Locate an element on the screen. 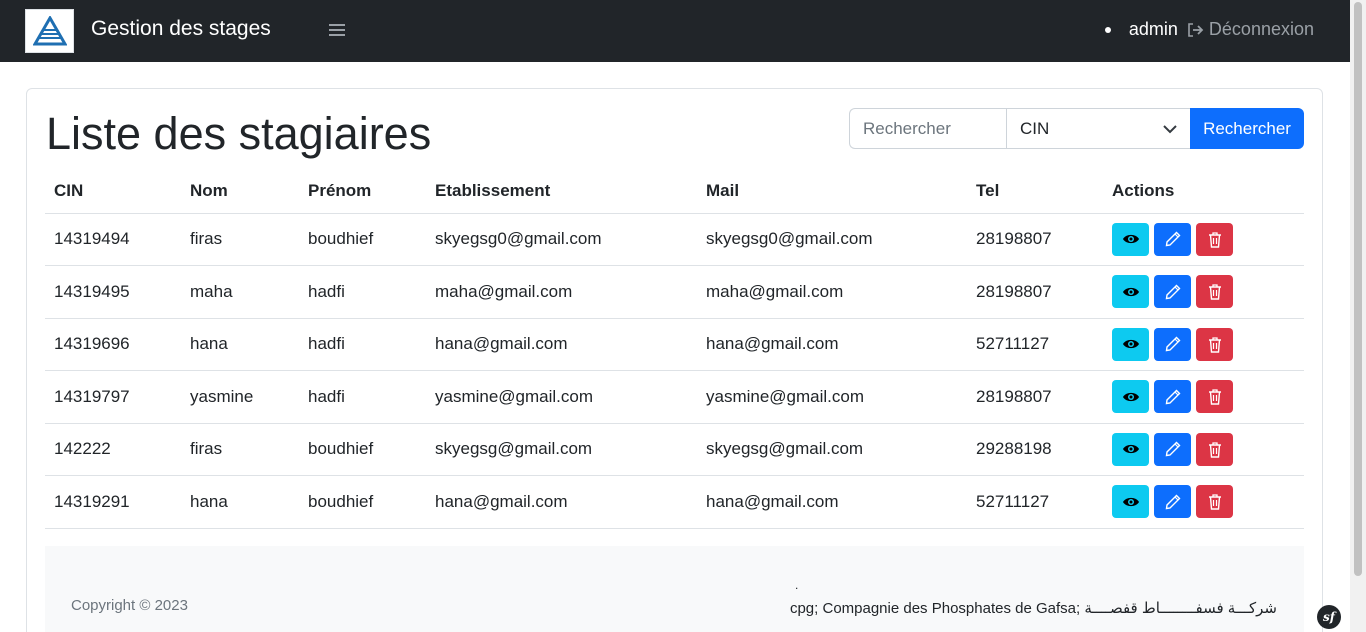 The width and height of the screenshot is (1366, 632). page-title: Liste des stagiaires is located at coordinates (239, 133).